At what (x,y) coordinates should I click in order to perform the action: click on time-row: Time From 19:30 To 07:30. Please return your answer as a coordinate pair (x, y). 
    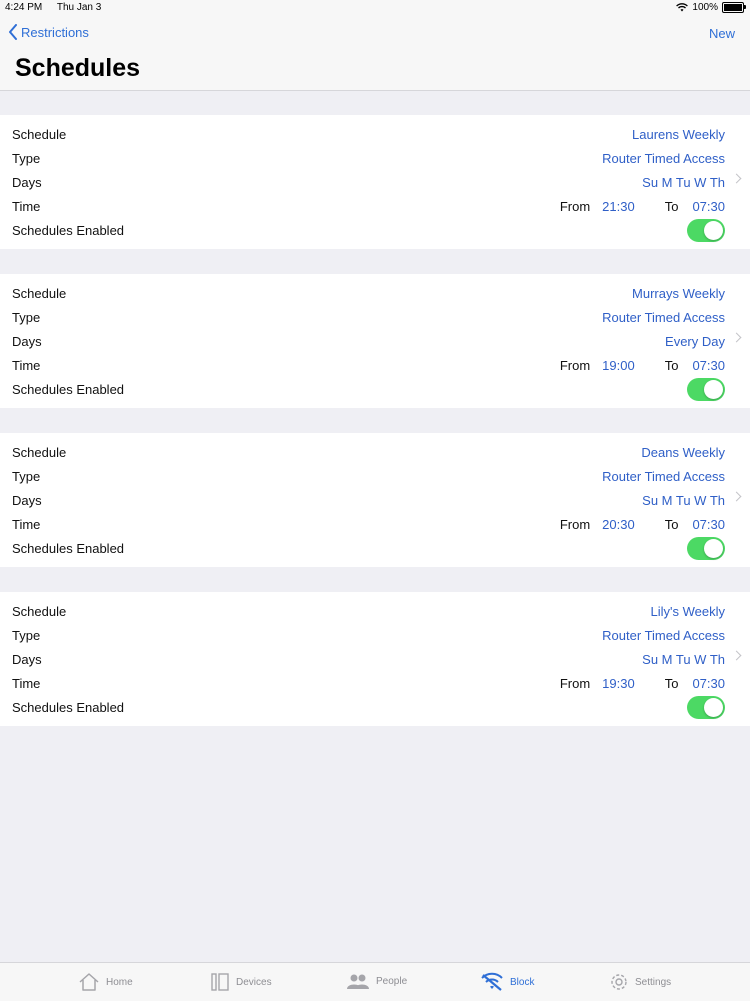
    Looking at the image, I should click on (375, 683).